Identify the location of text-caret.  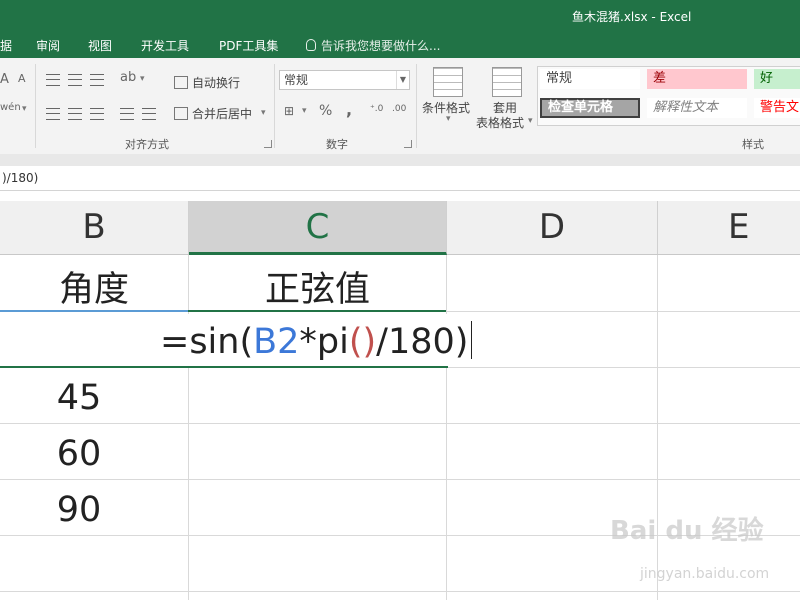
(472, 340).